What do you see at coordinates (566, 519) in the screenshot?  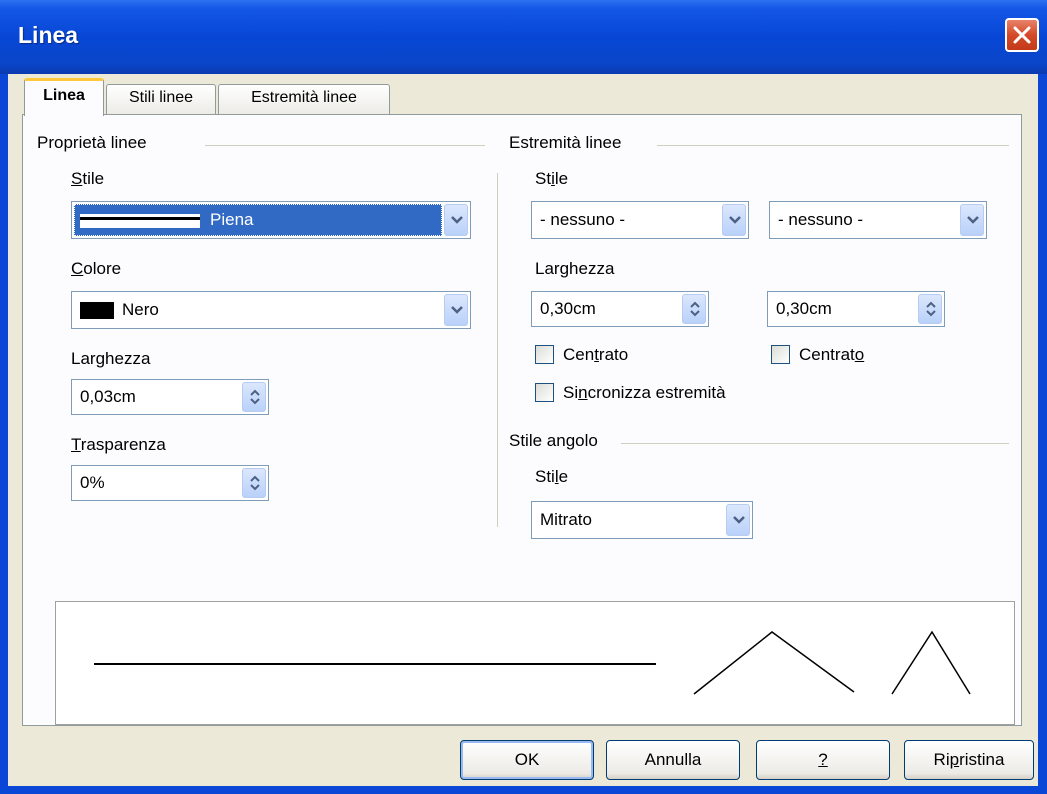 I see `corner-style-value: Mitrato` at bounding box center [566, 519].